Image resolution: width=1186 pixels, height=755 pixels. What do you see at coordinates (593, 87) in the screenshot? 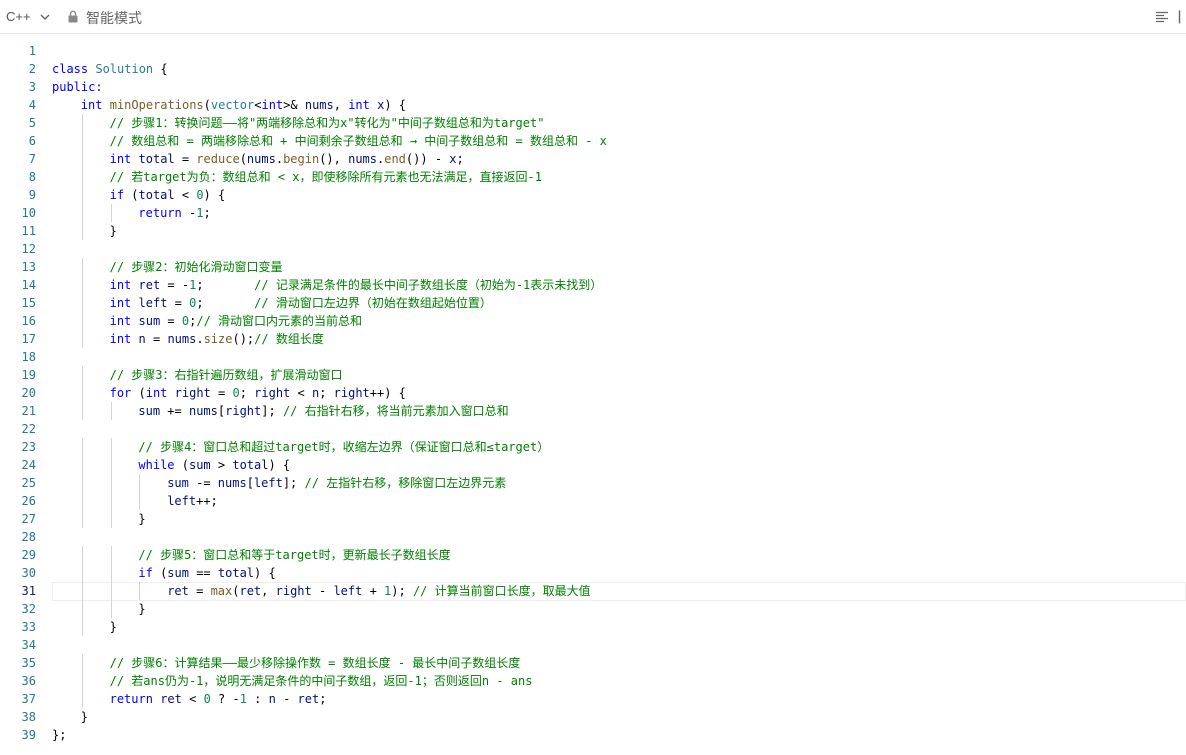
I see `code-line: 3 public:` at bounding box center [593, 87].